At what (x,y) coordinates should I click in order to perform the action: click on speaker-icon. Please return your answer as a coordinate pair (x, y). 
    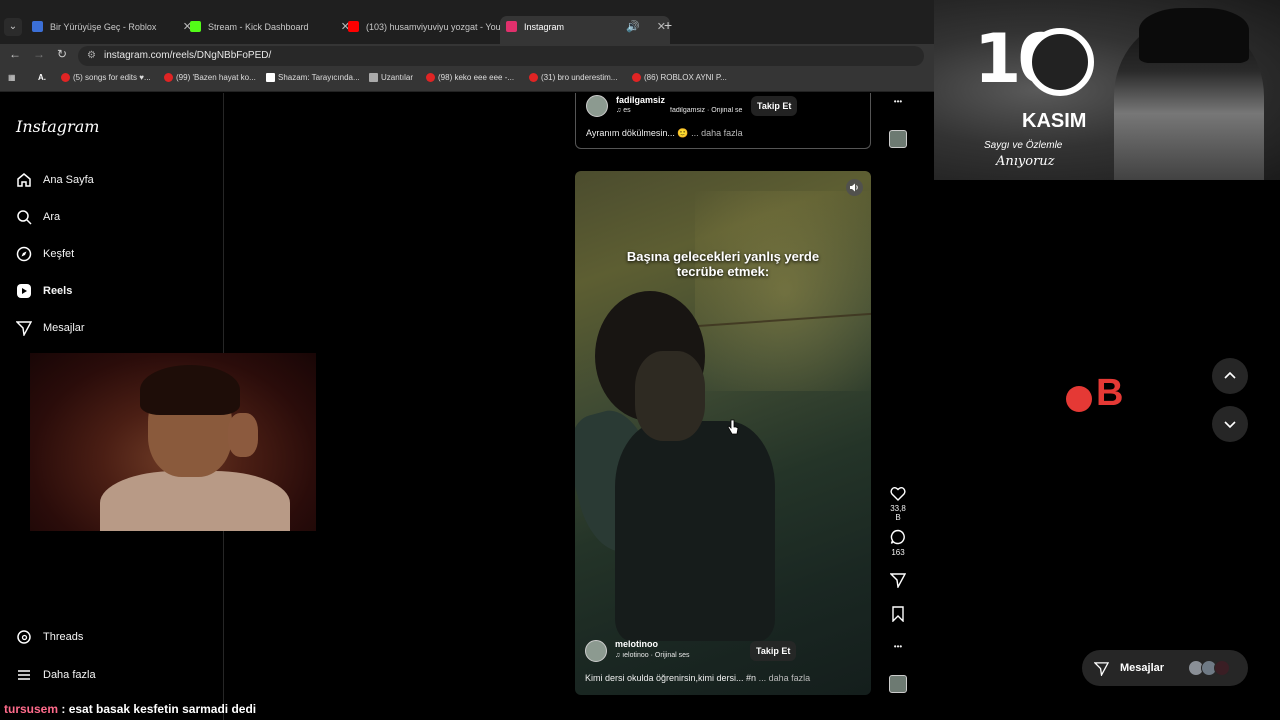
    Looking at the image, I should click on (854, 187).